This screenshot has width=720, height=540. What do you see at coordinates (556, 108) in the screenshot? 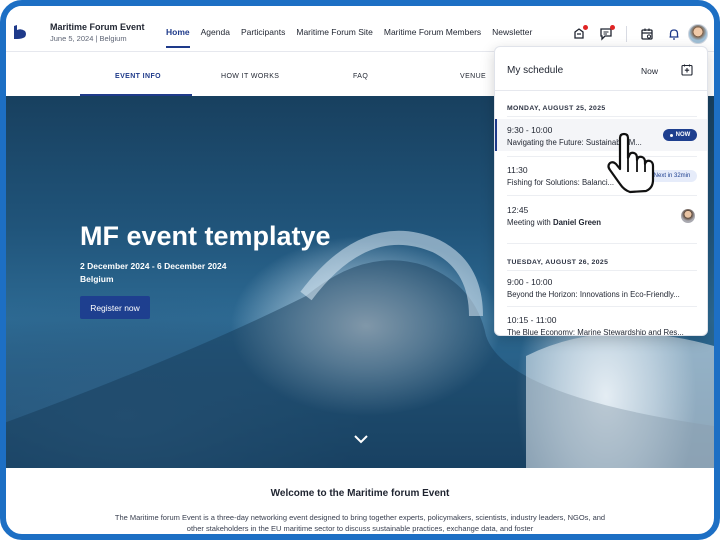
I see `day-header: MONDAY, AUGUST 25, 2025` at bounding box center [556, 108].